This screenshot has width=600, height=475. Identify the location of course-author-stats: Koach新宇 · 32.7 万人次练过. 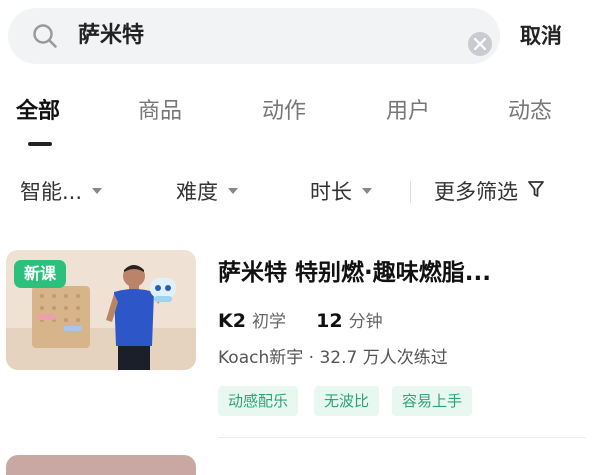
(333, 358).